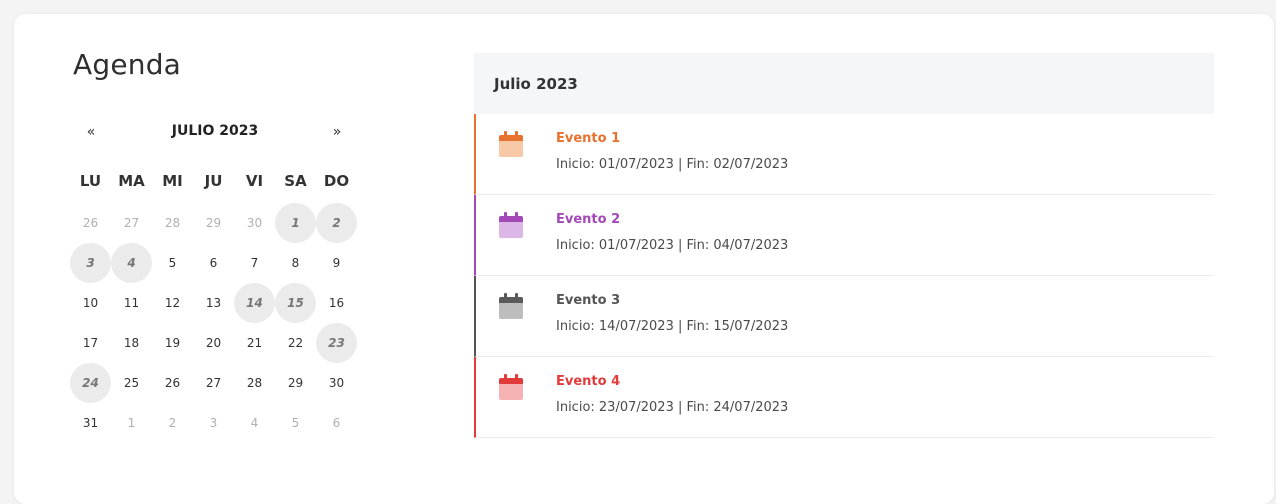 This screenshot has height=504, width=1276. What do you see at coordinates (127, 64) in the screenshot?
I see `page-title: Agenda` at bounding box center [127, 64].